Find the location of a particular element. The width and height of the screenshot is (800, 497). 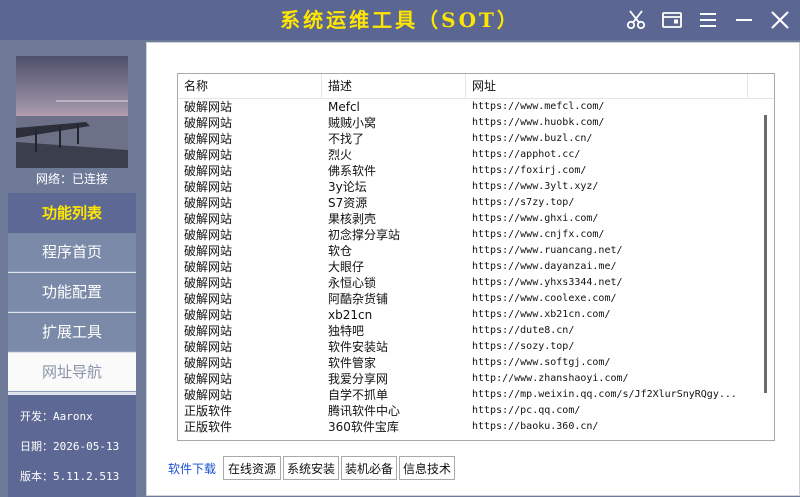

menu-item-url-nav: 网址导航 is located at coordinates (72, 372).